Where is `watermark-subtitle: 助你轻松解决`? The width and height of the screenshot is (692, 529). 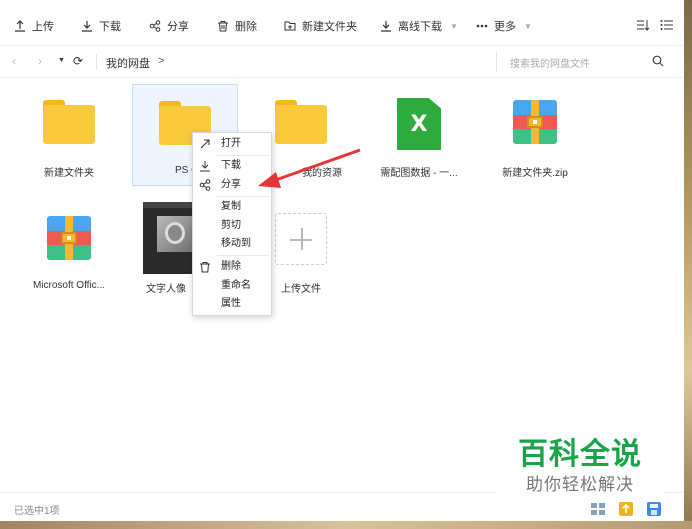 watermark-subtitle: 助你轻松解决 is located at coordinates (580, 484).